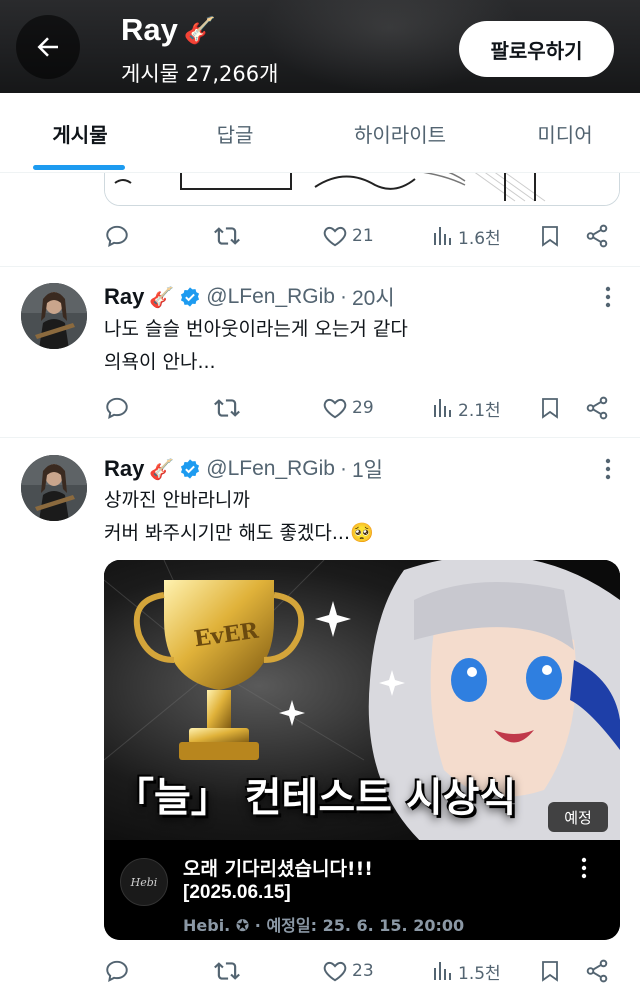  I want to click on like-count: 29, so click(363, 408).